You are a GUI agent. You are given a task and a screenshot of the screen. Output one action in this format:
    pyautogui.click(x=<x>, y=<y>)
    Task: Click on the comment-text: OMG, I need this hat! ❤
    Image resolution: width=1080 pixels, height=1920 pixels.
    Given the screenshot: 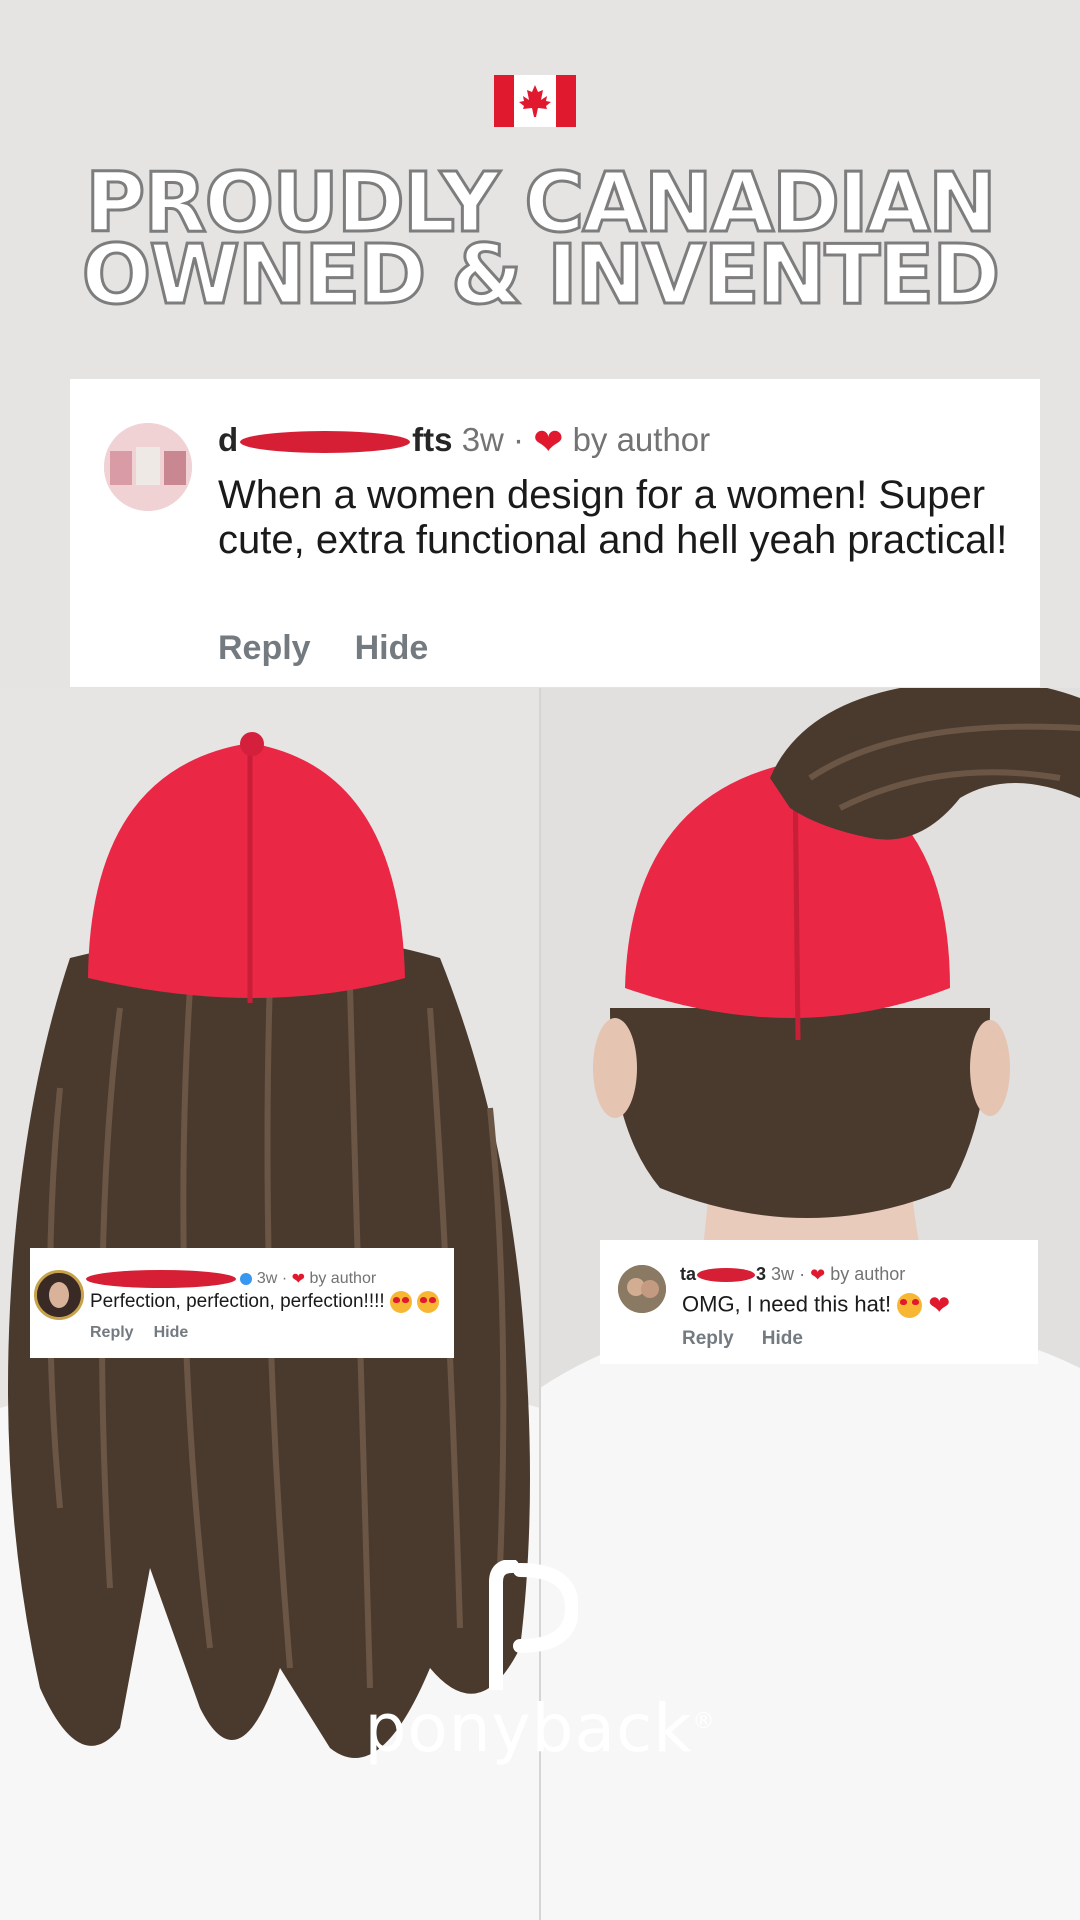 What is the action you would take?
    pyautogui.click(x=816, y=1305)
    